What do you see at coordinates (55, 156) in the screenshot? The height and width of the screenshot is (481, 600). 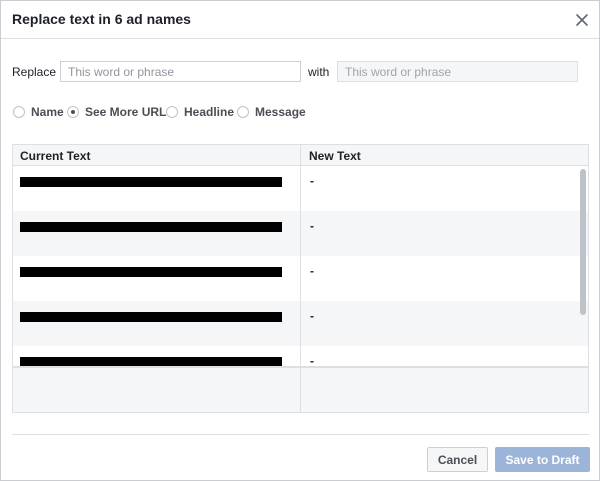 I see `column-header-current-text: Current Text` at bounding box center [55, 156].